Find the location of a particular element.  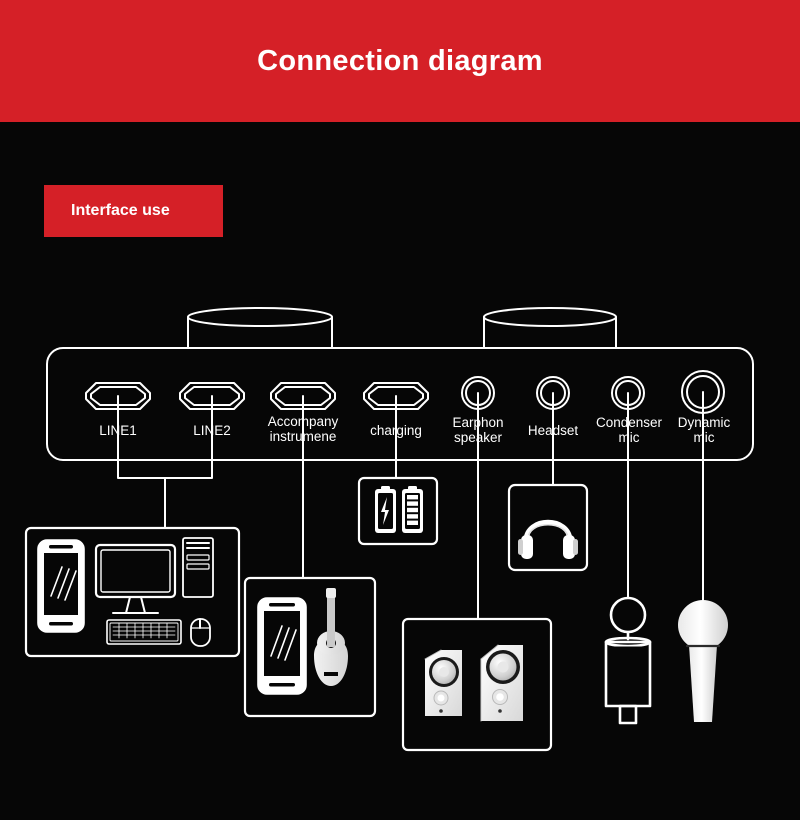

guitar-icon is located at coordinates (331, 637).